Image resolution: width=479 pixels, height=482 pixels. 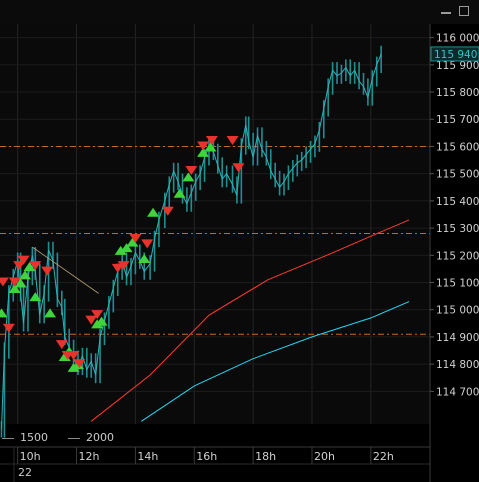 I want to click on y-tick-label: 114 700, so click(x=457, y=392).